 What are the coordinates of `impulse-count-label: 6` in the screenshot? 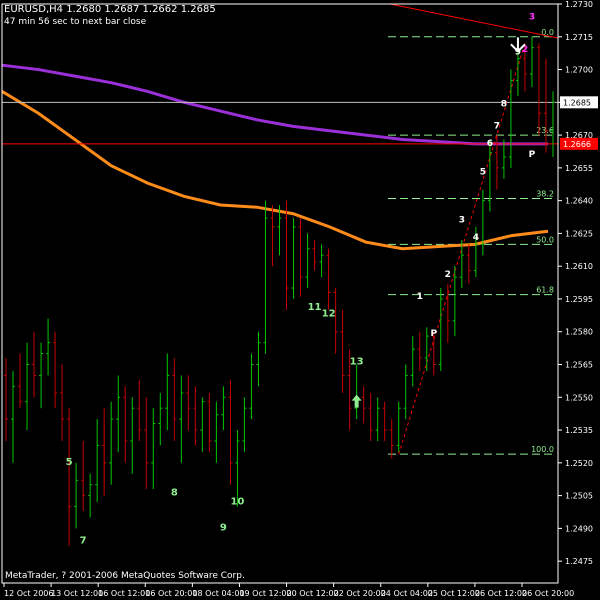 It's located at (490, 144).